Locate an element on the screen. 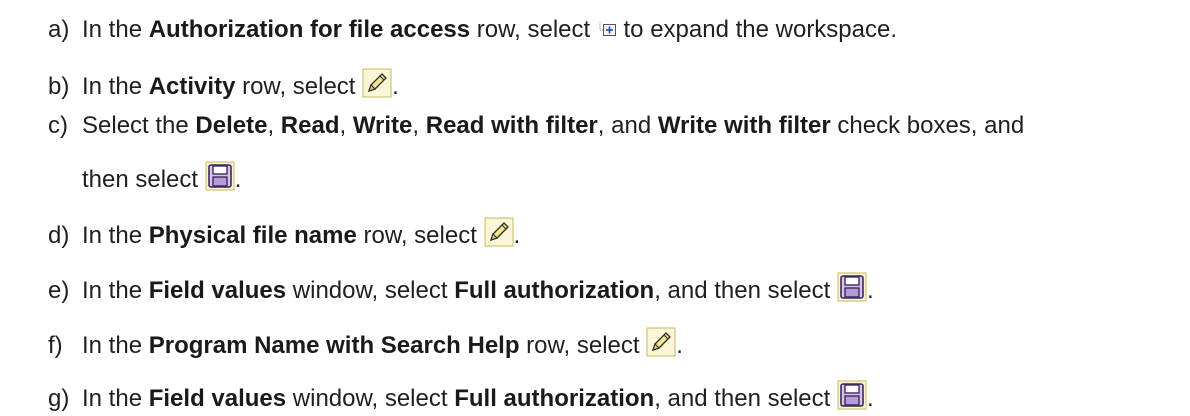 The height and width of the screenshot is (416, 1190). step-text: Select the is located at coordinates (139, 125).